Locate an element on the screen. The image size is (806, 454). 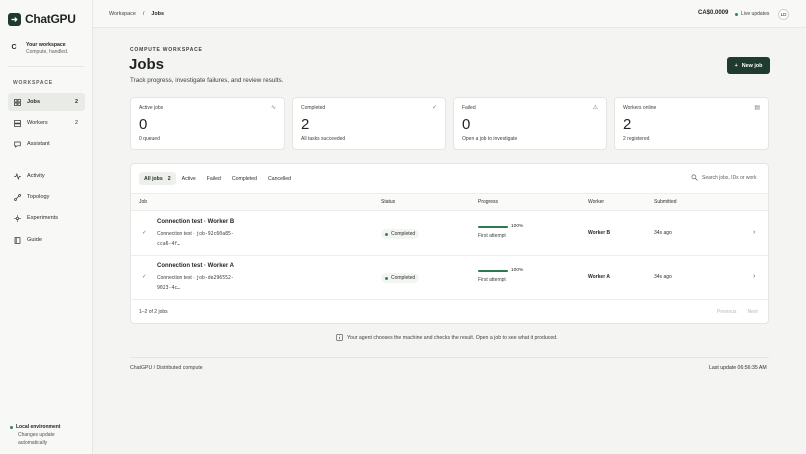
server-icon: ▤ is located at coordinates (757, 108).